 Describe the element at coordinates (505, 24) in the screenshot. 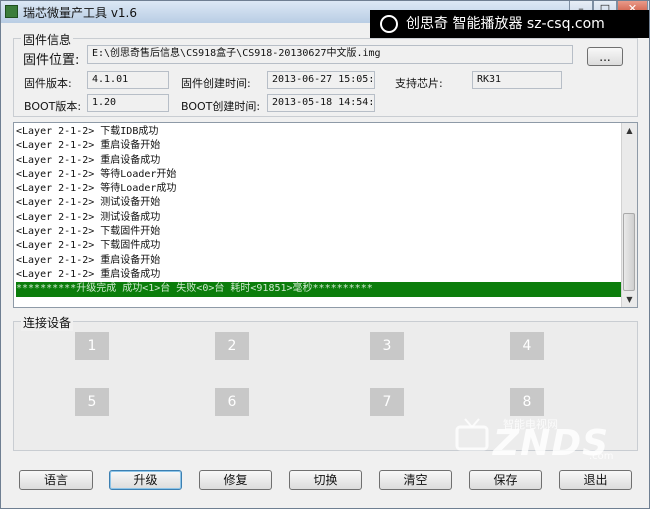

I see `watermark-text: 创思奇 智能播放器 sz-csq.com` at that location.